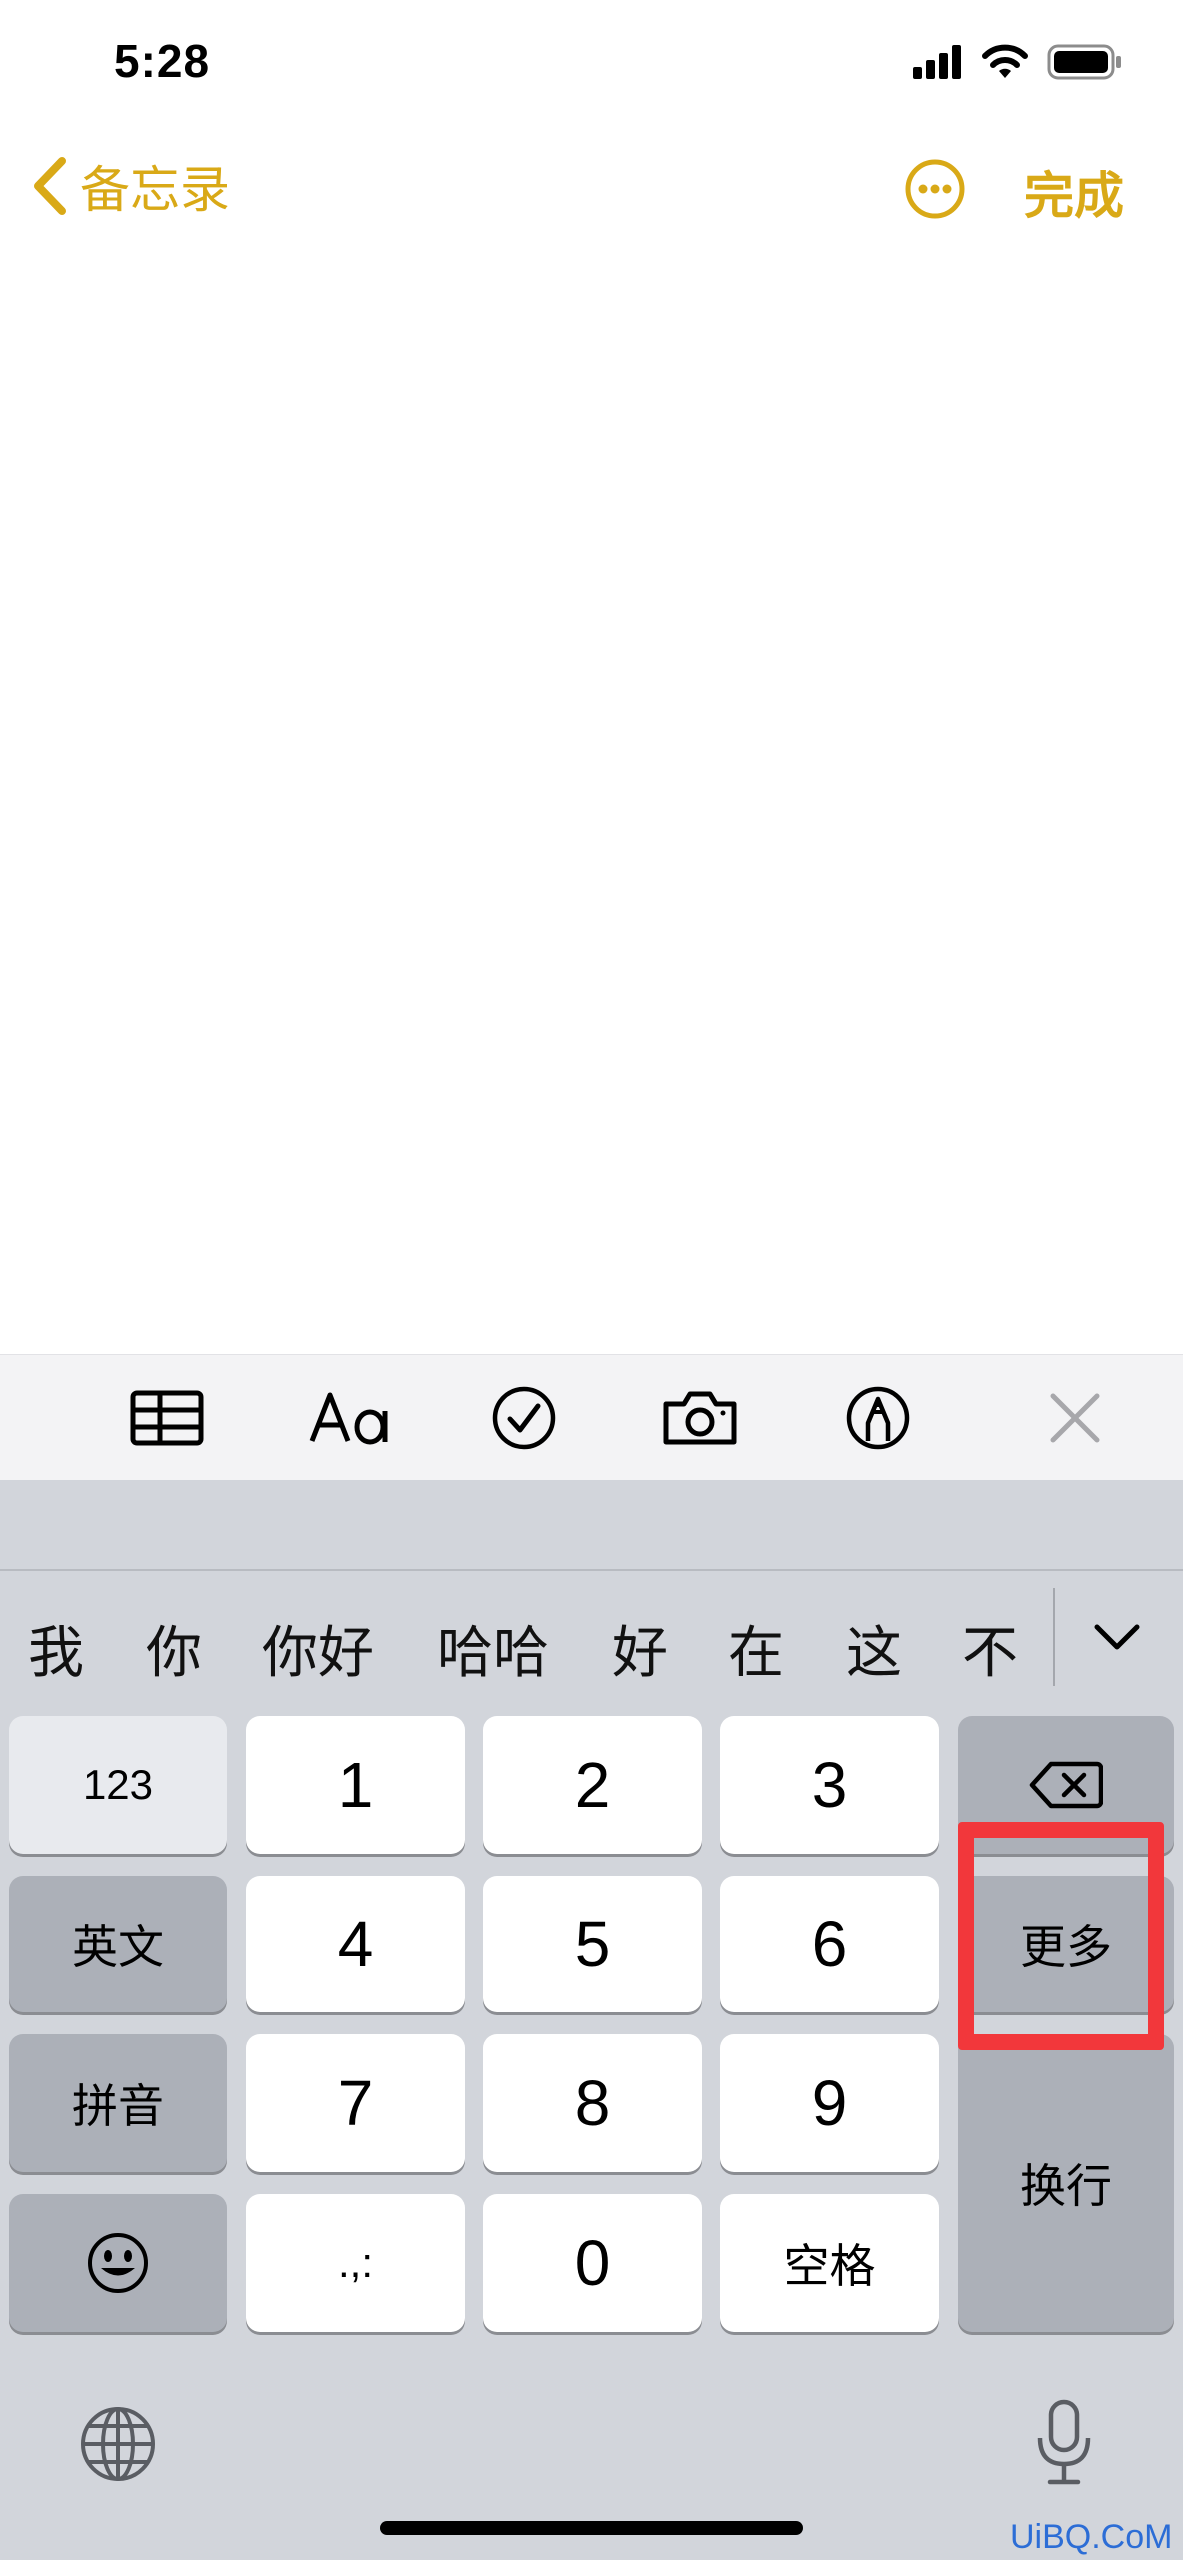  I want to click on chevron-left-icon, so click(50, 186).